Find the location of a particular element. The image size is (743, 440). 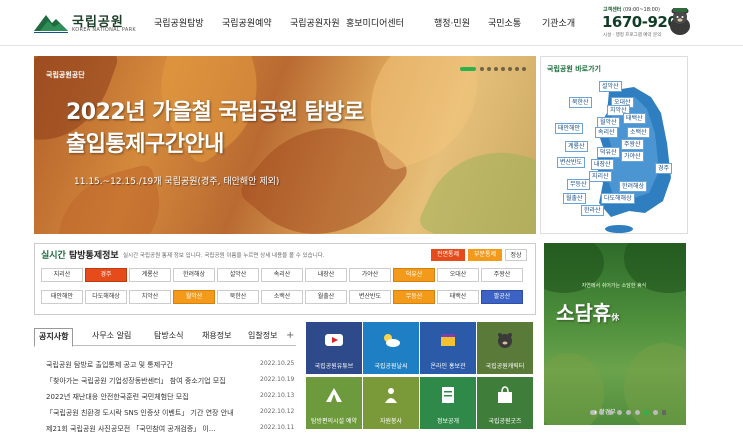

youtube-tile: 국립공원유튜브 is located at coordinates (334, 348).